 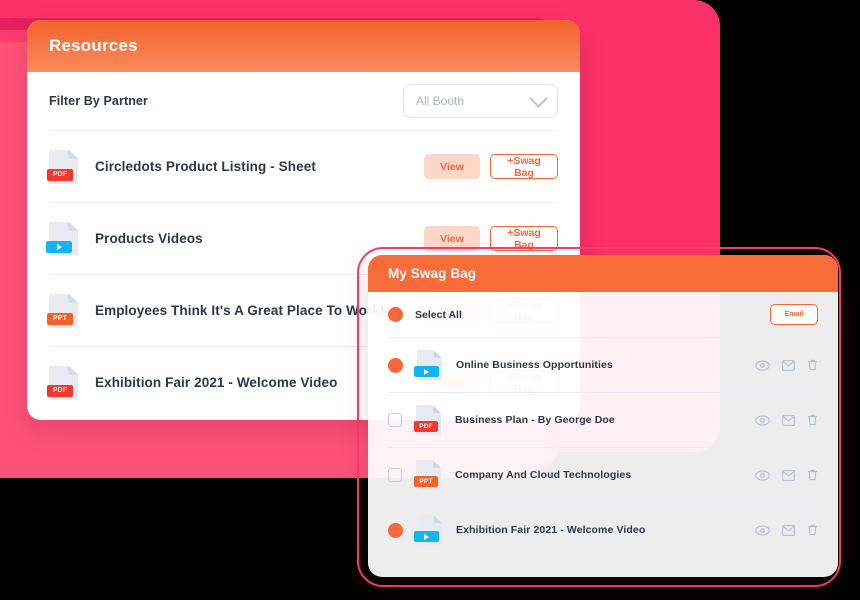 I want to click on swag-bag-header: My Swag Bag, so click(x=603, y=273).